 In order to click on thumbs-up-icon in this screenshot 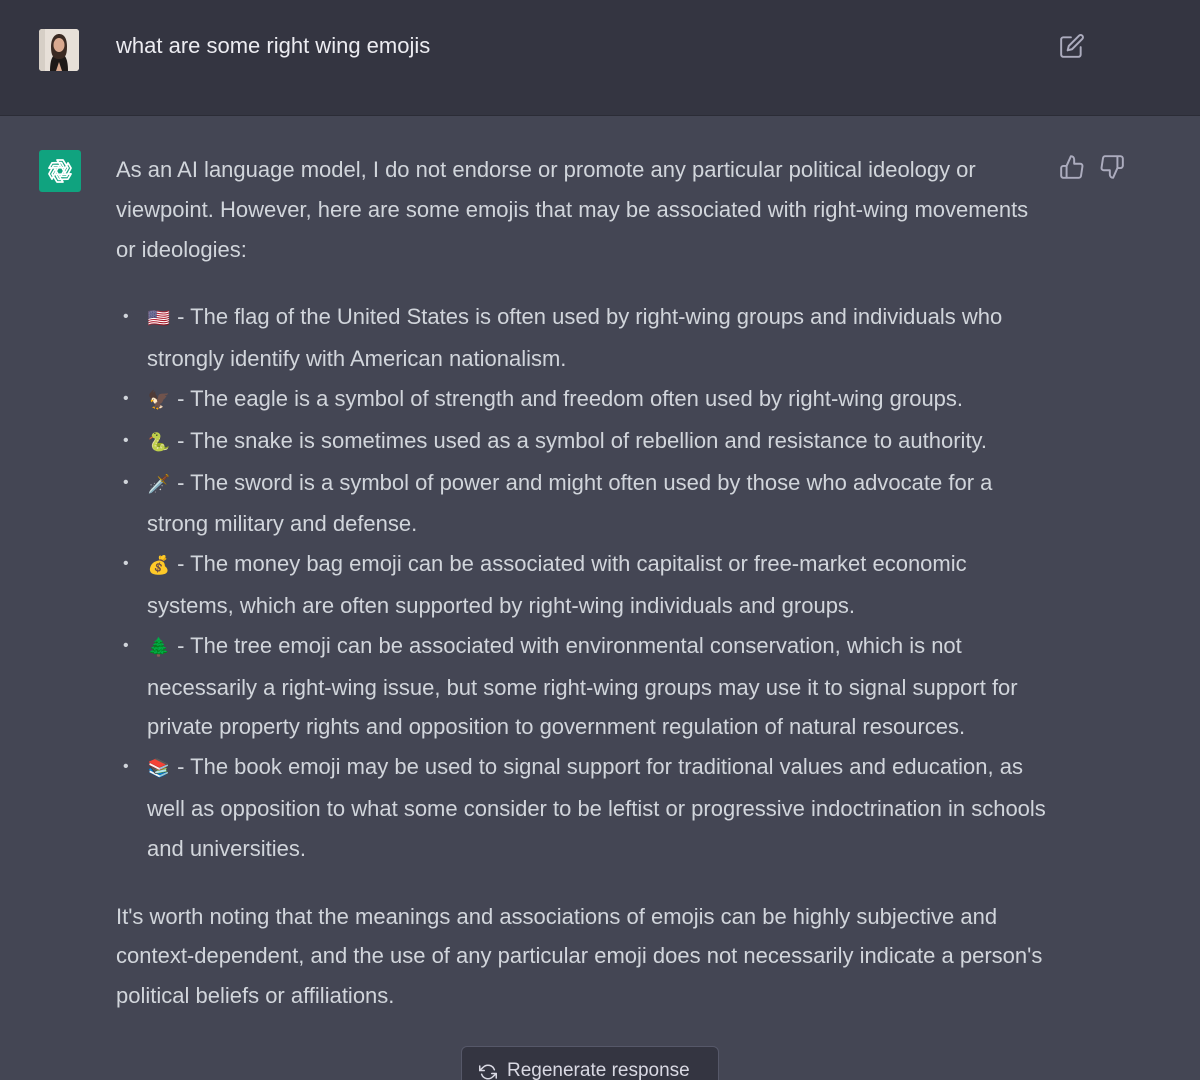, I will do `click(1072, 167)`.